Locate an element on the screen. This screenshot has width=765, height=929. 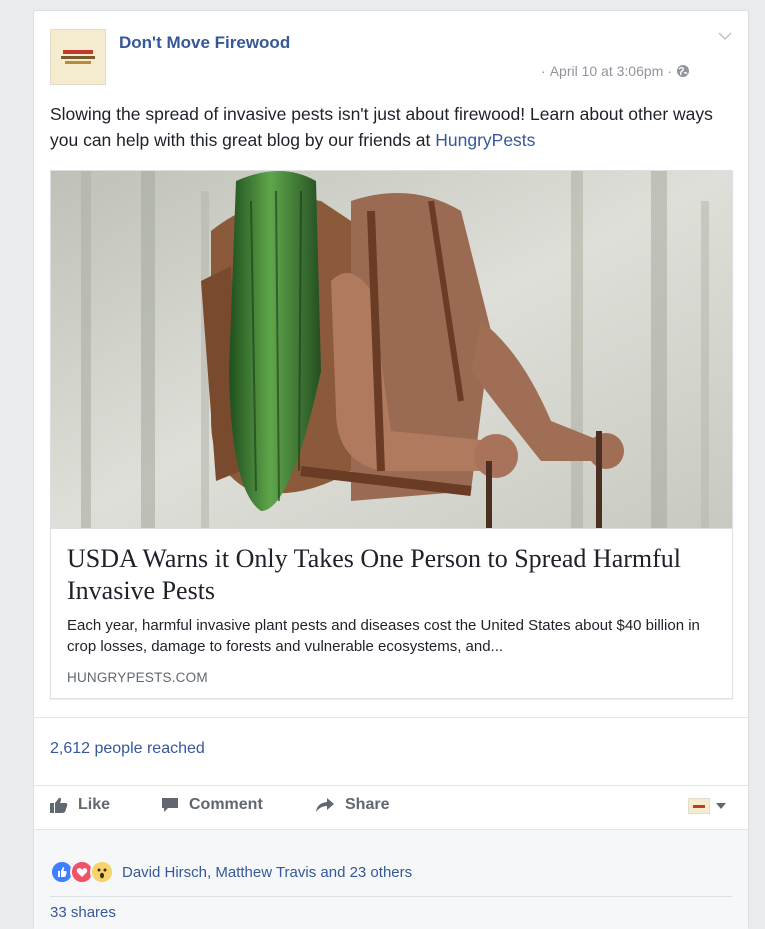
post-timestamp: April 10 at 3:06pm is located at coordinates (607, 71).